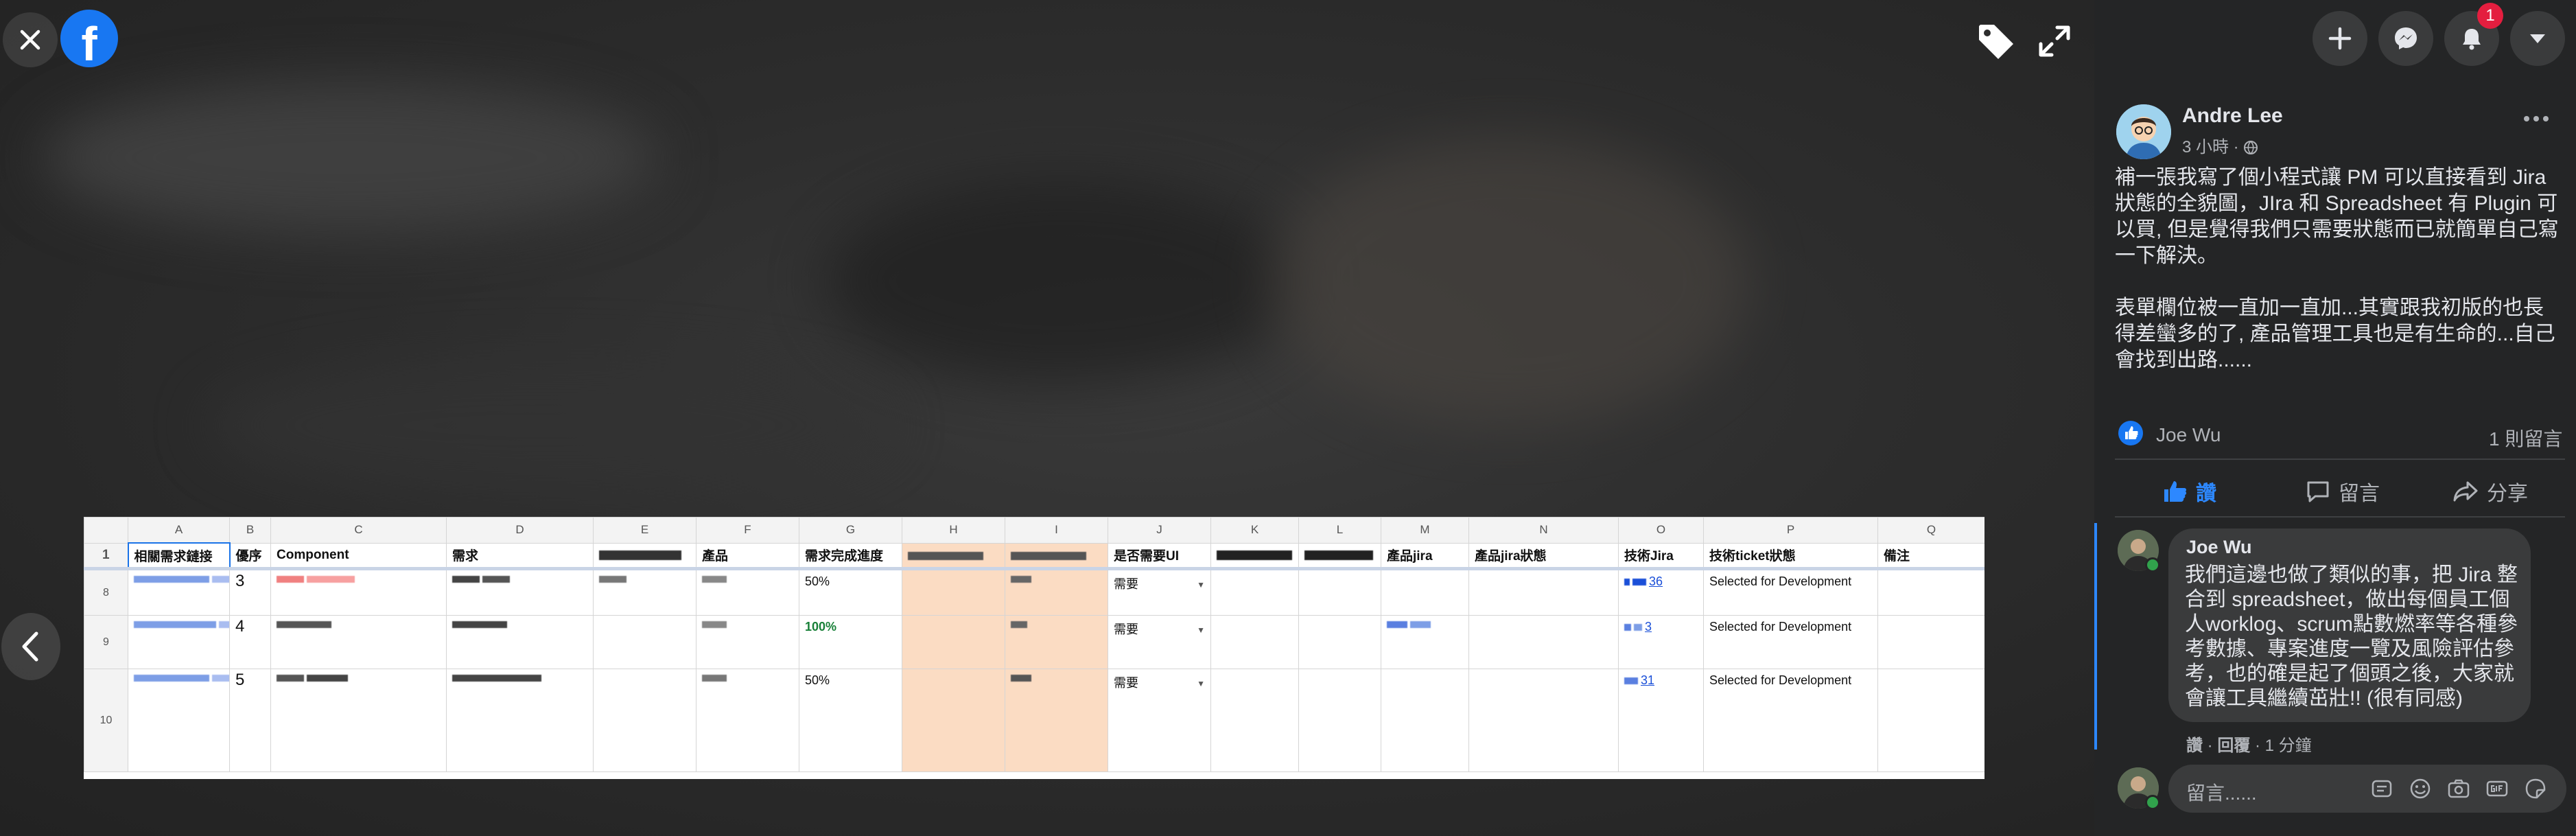  Describe the element at coordinates (1661, 556) in the screenshot. I see `header-tech-jira: 技術Jira` at that location.